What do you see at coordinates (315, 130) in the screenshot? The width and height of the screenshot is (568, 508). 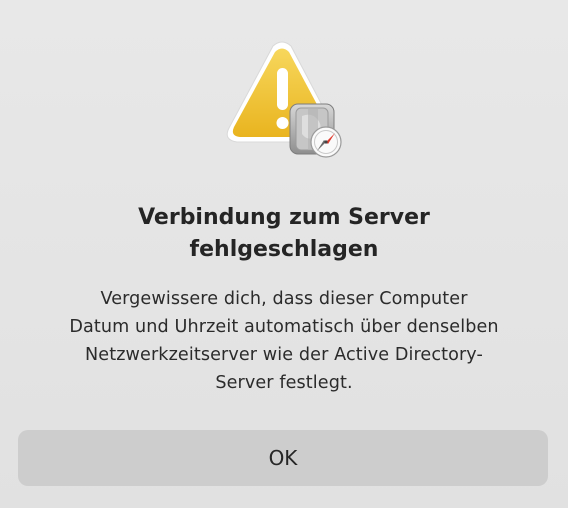 I see `directory-utility-icon` at bounding box center [315, 130].